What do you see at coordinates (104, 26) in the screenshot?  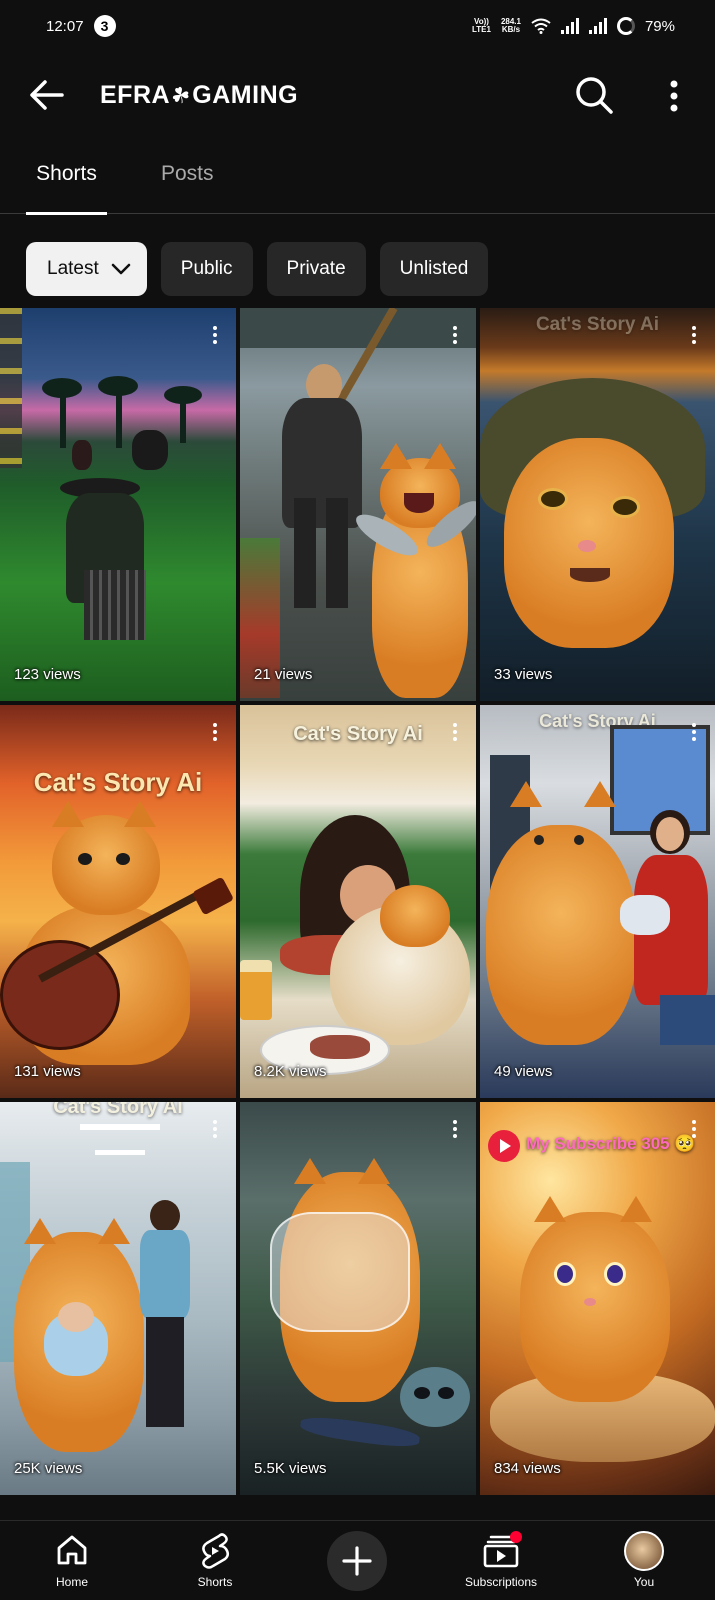 I see `notification-count-badge: 3` at bounding box center [104, 26].